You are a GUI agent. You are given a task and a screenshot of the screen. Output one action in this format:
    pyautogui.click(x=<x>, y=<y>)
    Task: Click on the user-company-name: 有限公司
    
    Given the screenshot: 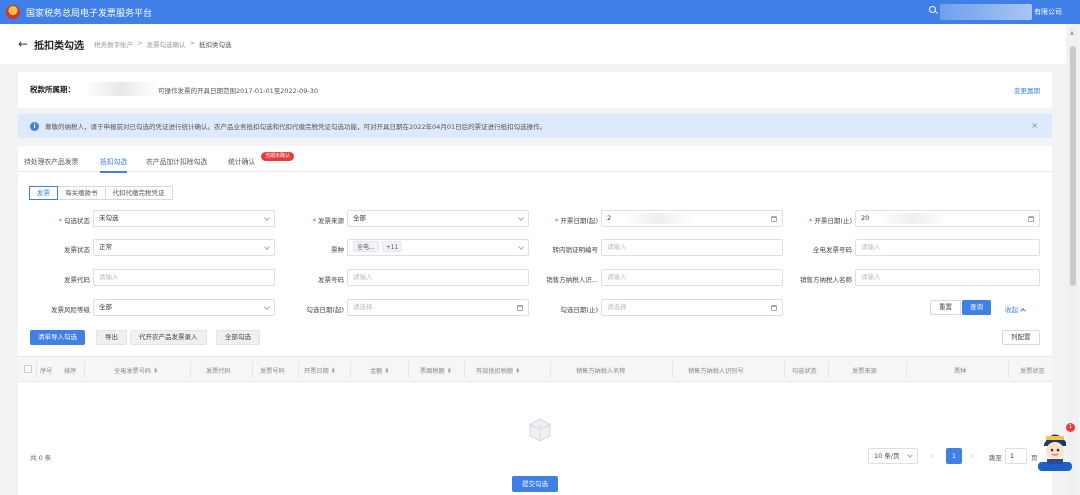 What is the action you would take?
    pyautogui.click(x=1048, y=12)
    